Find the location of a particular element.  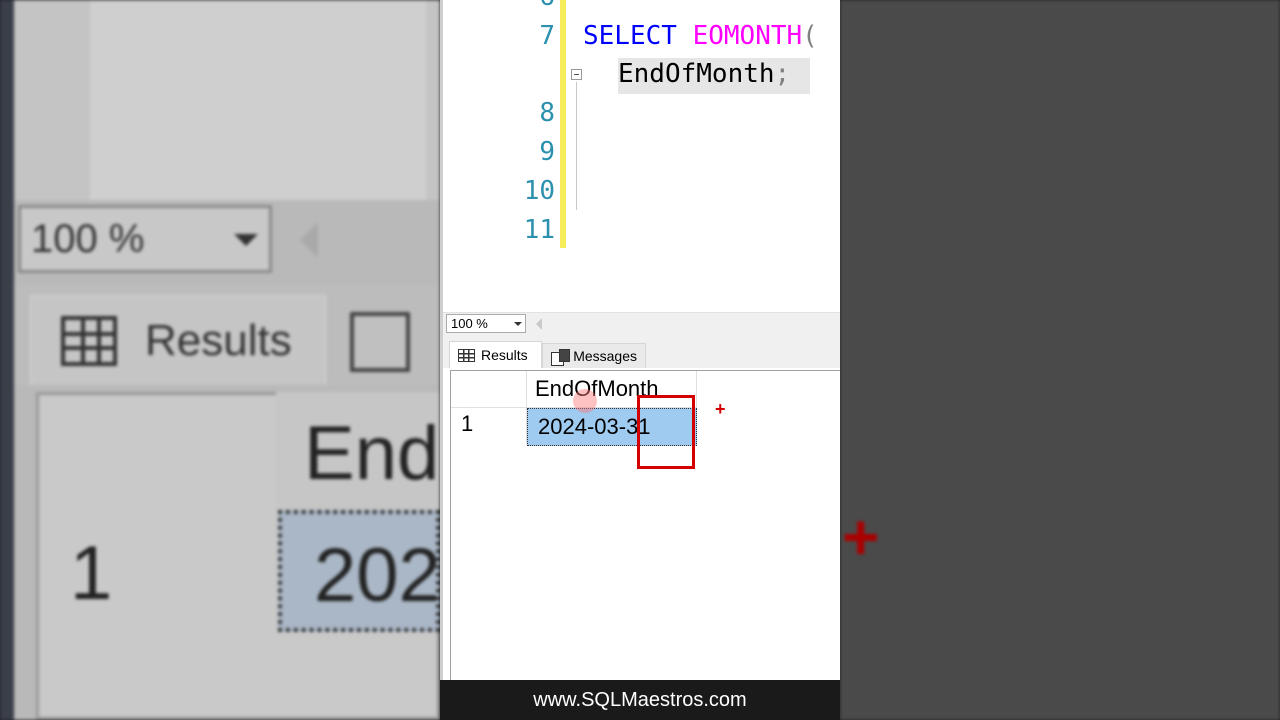

background-scroll-left-icon is located at coordinates (309, 240).